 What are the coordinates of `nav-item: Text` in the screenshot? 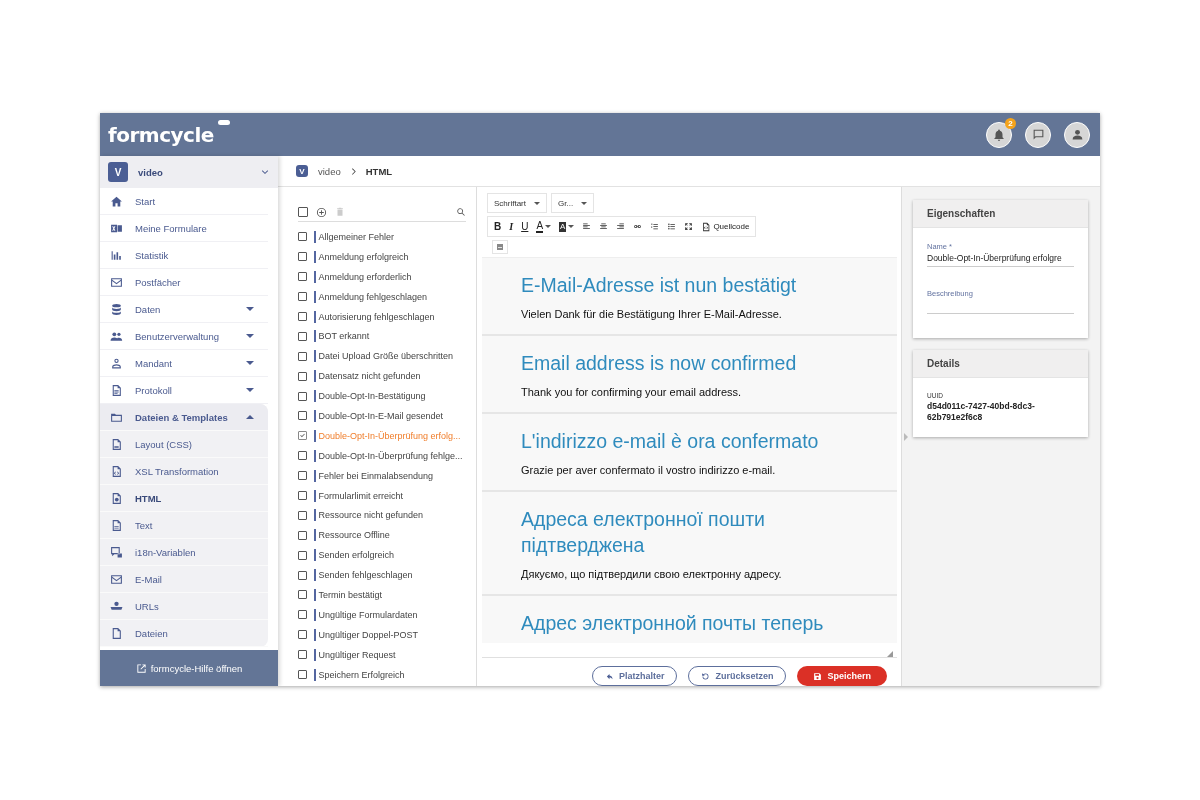 It's located at (184, 525).